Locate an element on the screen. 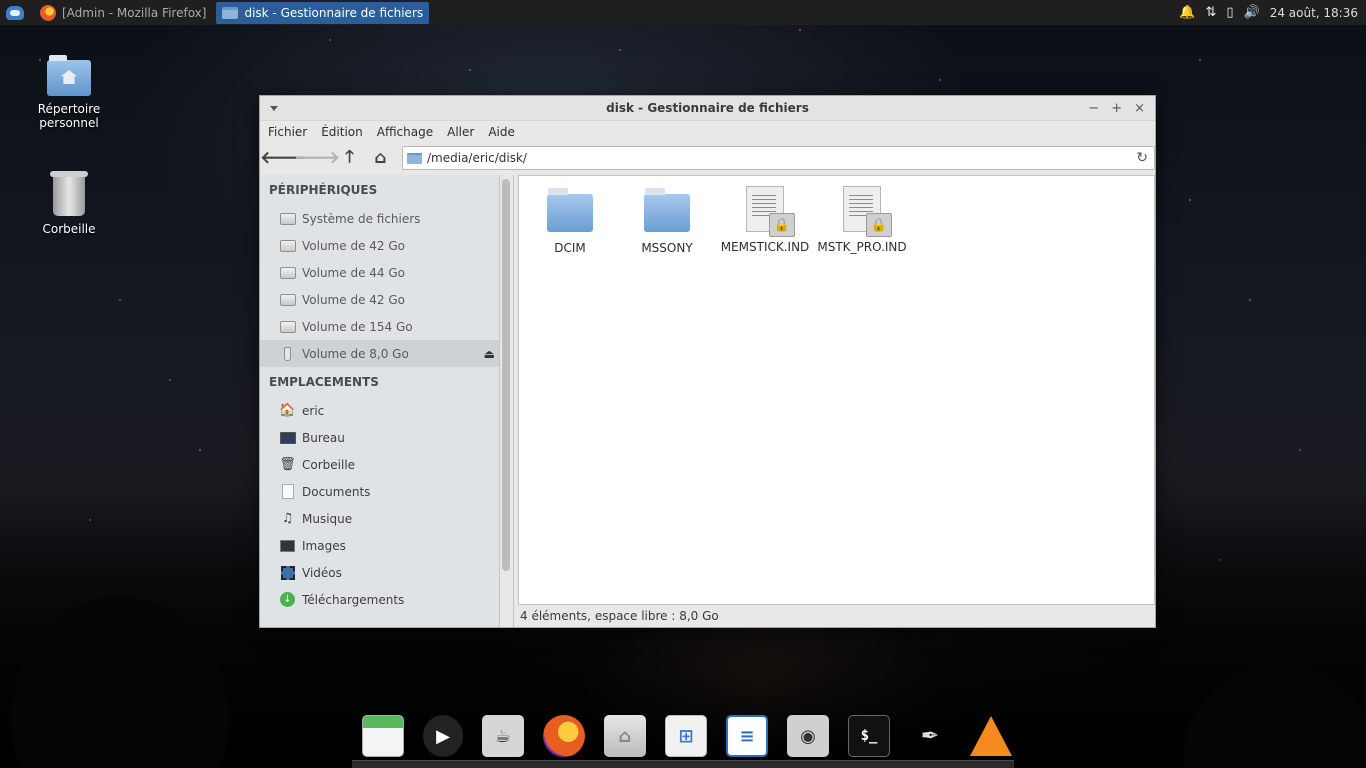 This screenshot has width=1366, height=768. sidebar-item-videos: Vidéos is located at coordinates (379, 572).